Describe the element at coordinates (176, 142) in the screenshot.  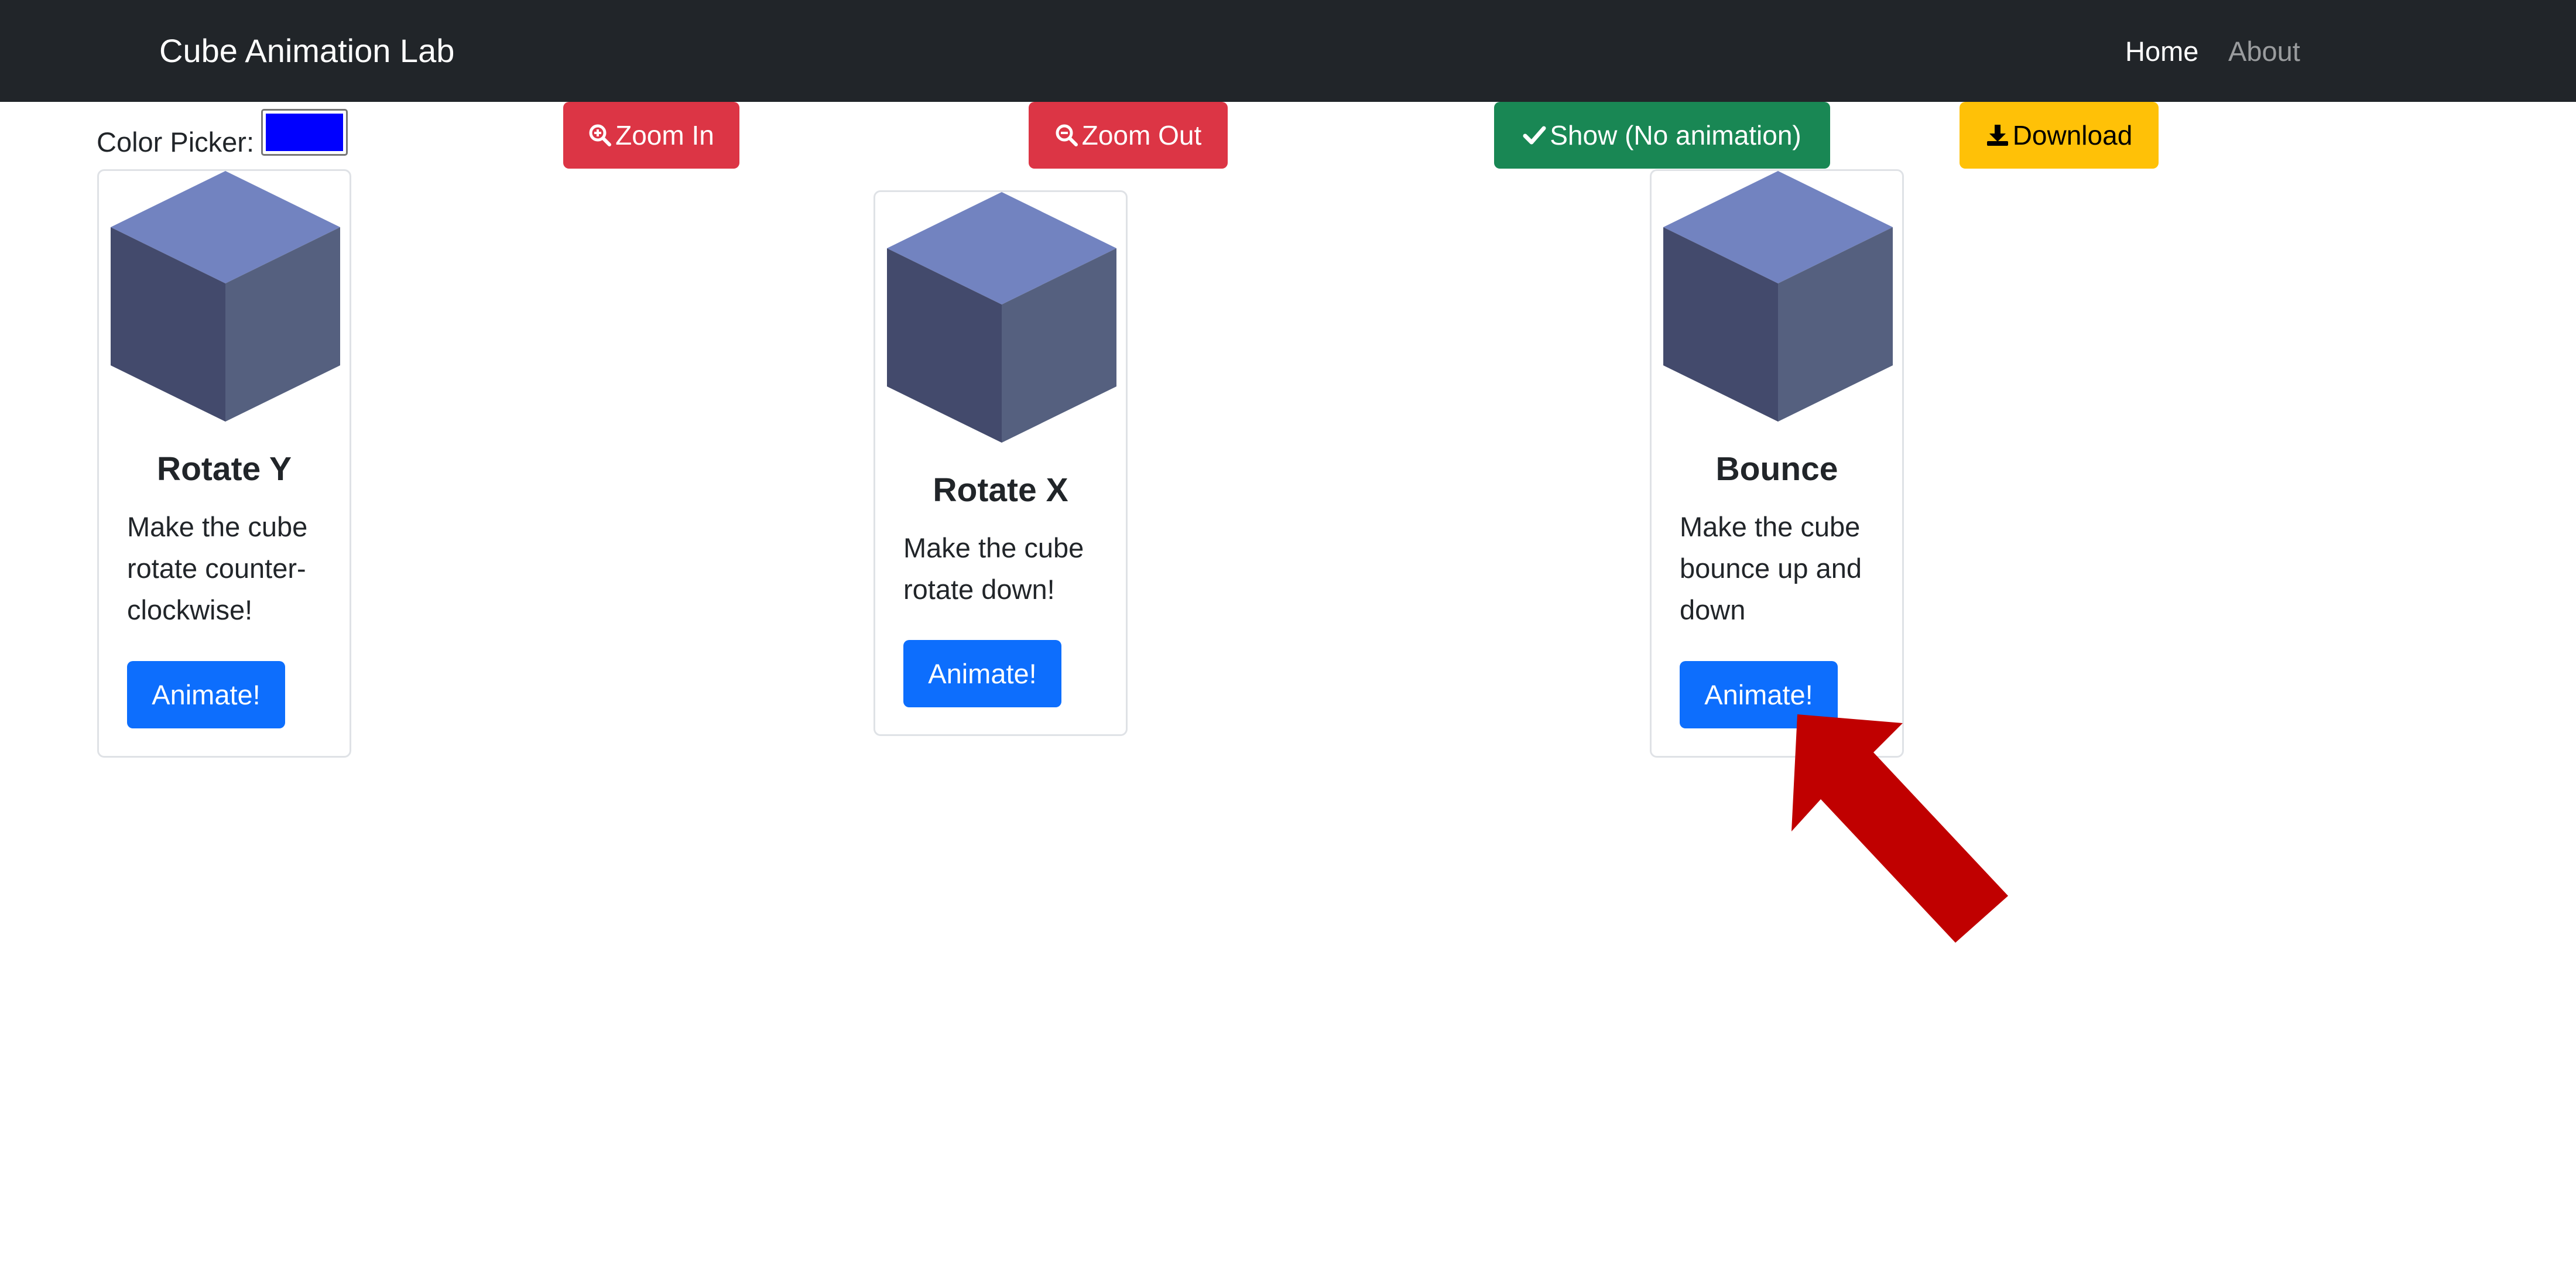
I see `color-picker-label: Color Picker:` at that location.